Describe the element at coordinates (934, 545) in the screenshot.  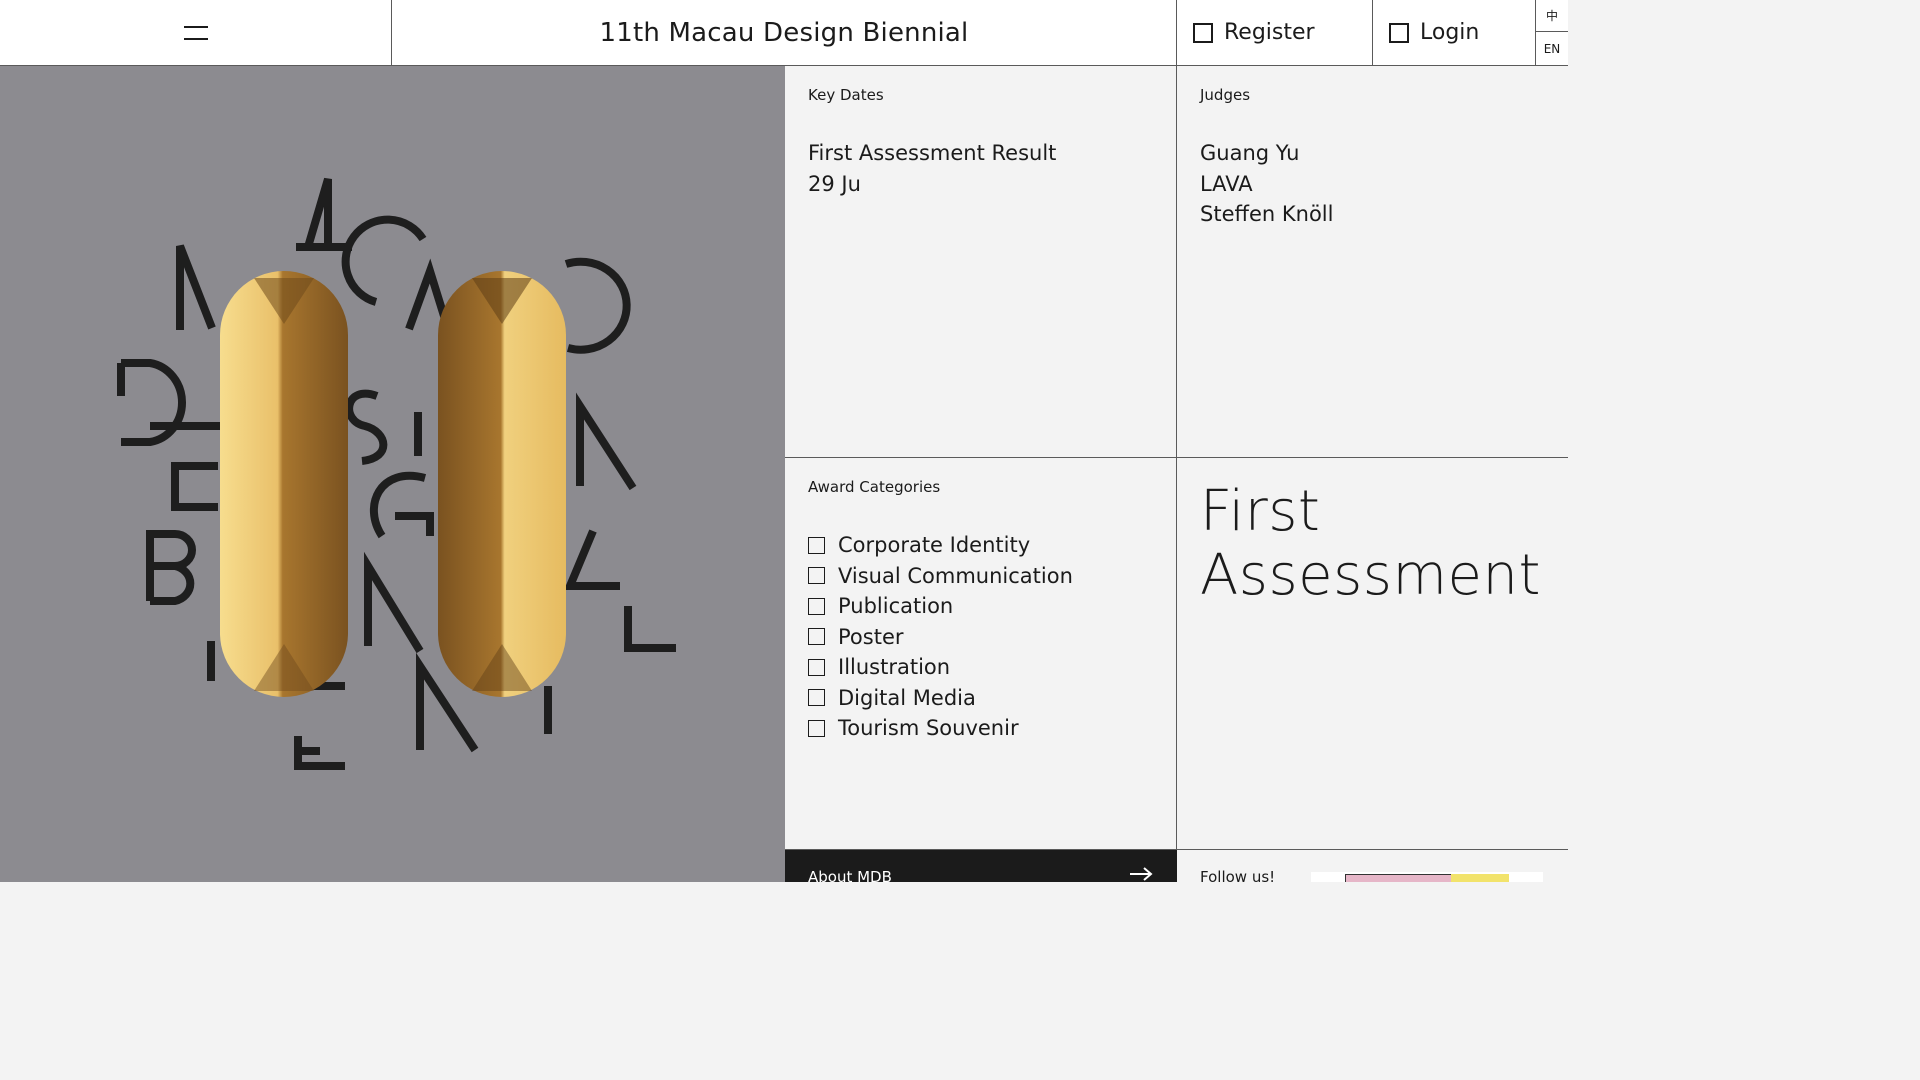
I see `category-label: Corporate Identity` at that location.